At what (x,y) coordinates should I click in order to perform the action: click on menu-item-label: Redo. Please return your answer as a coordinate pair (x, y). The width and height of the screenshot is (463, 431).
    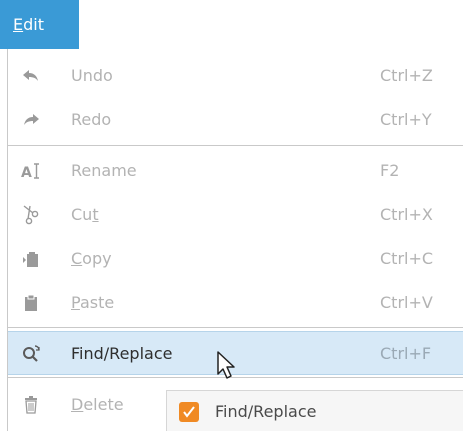
    Looking at the image, I should click on (91, 119).